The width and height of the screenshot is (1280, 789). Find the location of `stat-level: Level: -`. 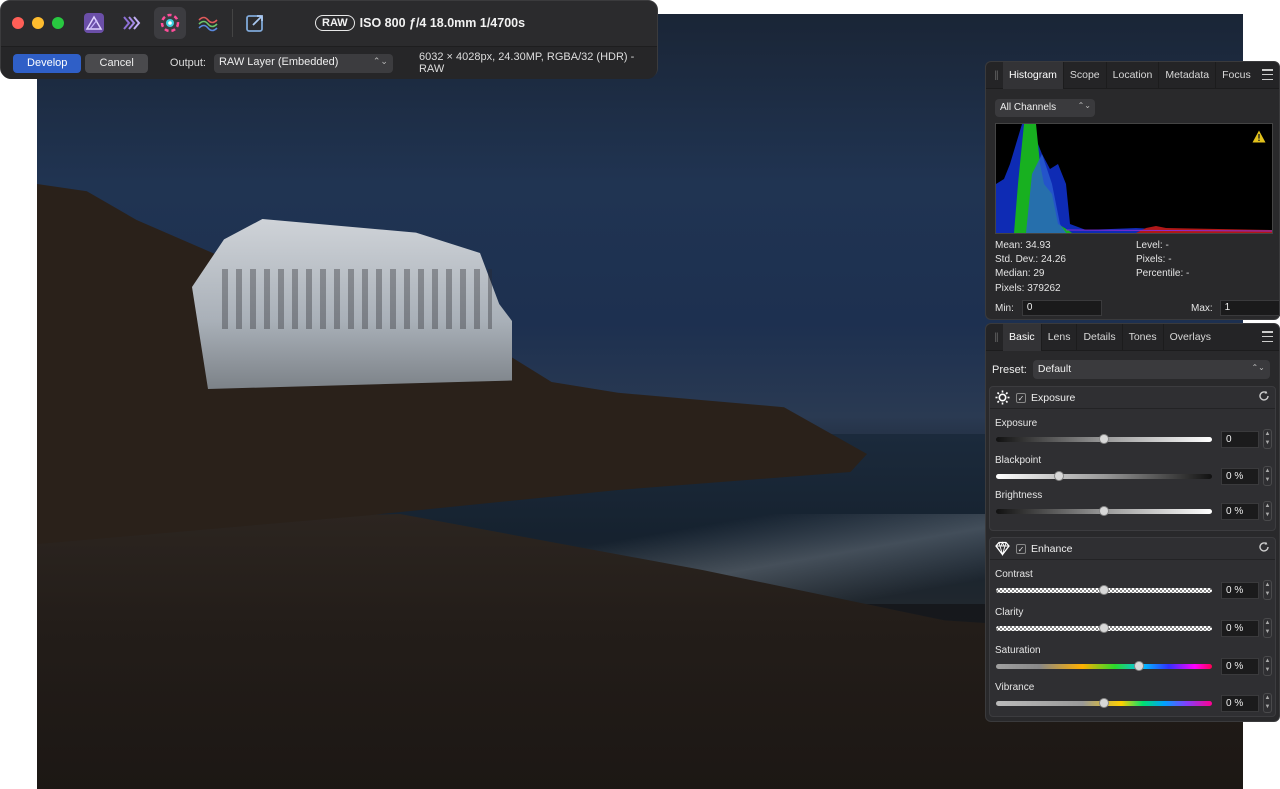

stat-level: Level: - is located at coordinates (1152, 245).